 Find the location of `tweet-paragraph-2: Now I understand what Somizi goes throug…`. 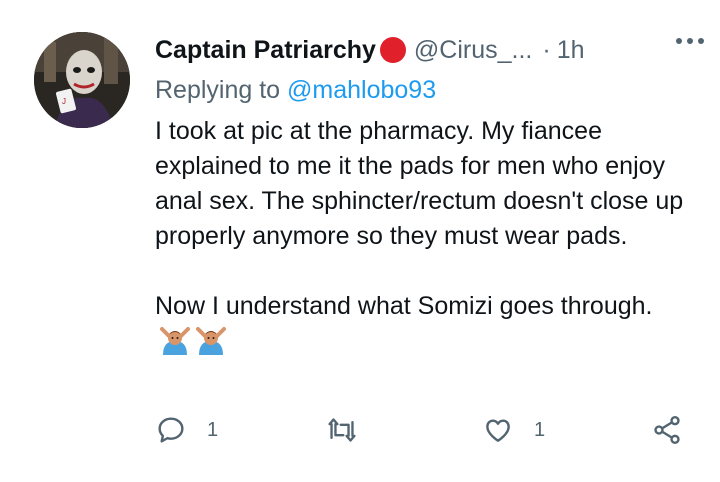

tweet-paragraph-2: Now I understand what Somizi goes throug… is located at coordinates (425, 327).